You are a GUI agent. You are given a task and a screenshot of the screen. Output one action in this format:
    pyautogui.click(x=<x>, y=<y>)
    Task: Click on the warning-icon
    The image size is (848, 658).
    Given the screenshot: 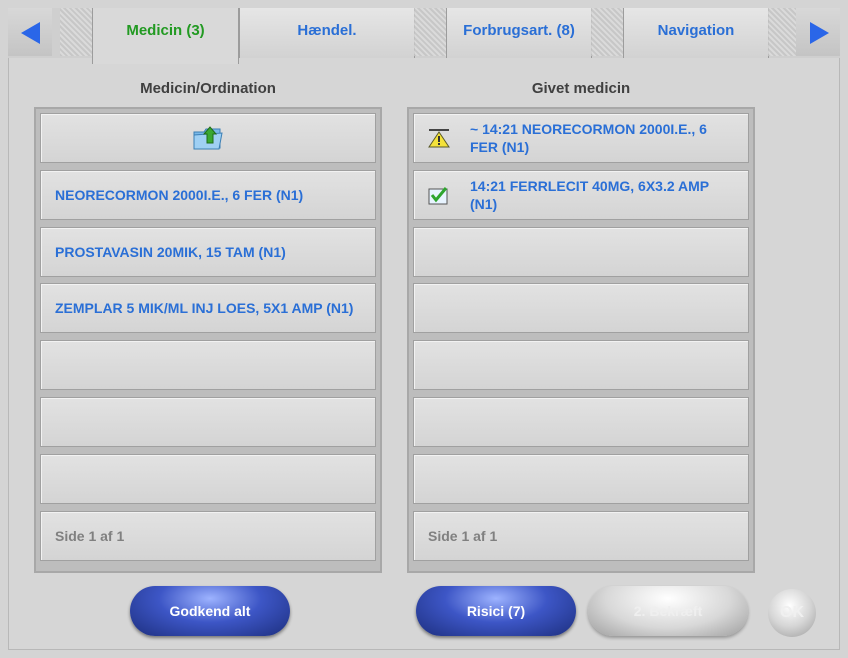 What is the action you would take?
    pyautogui.click(x=439, y=138)
    